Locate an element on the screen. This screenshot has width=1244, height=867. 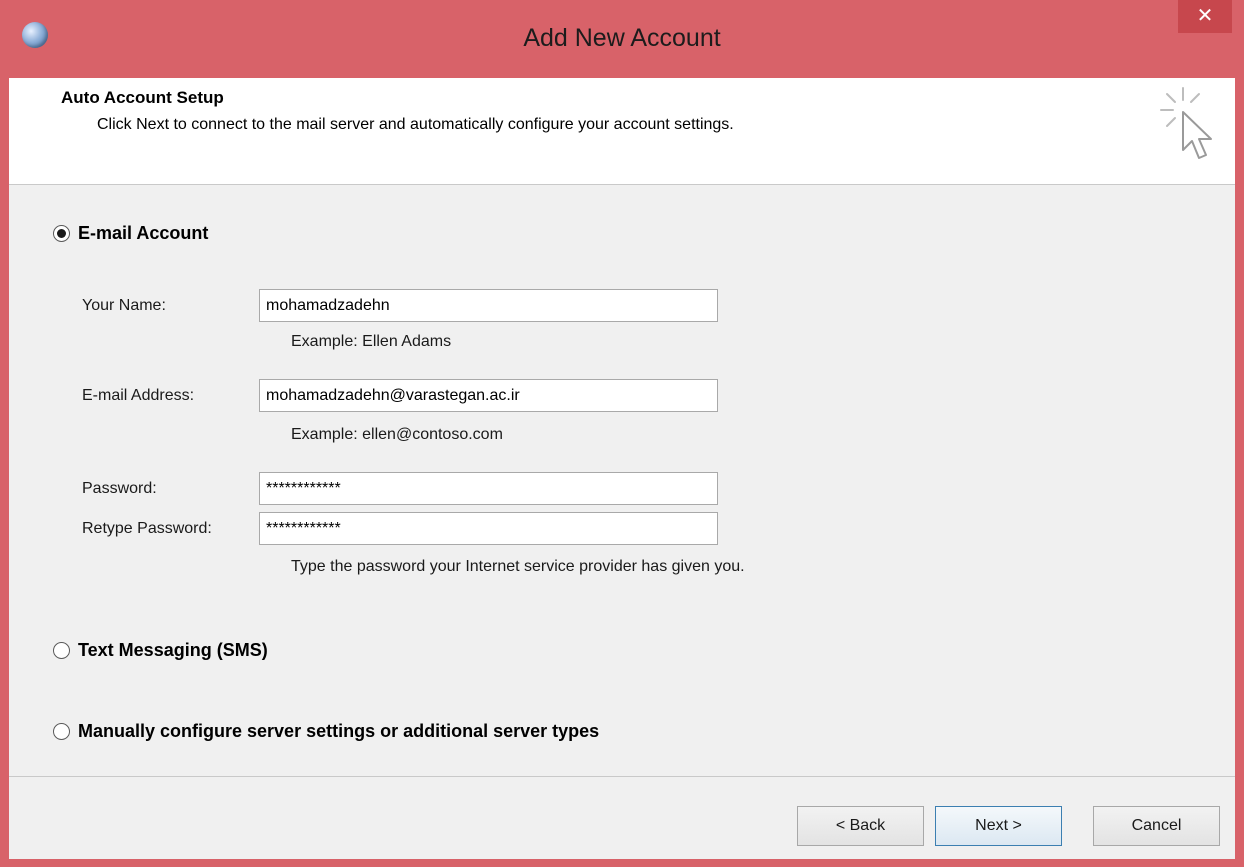
window-title: Add New Account is located at coordinates (622, 38).